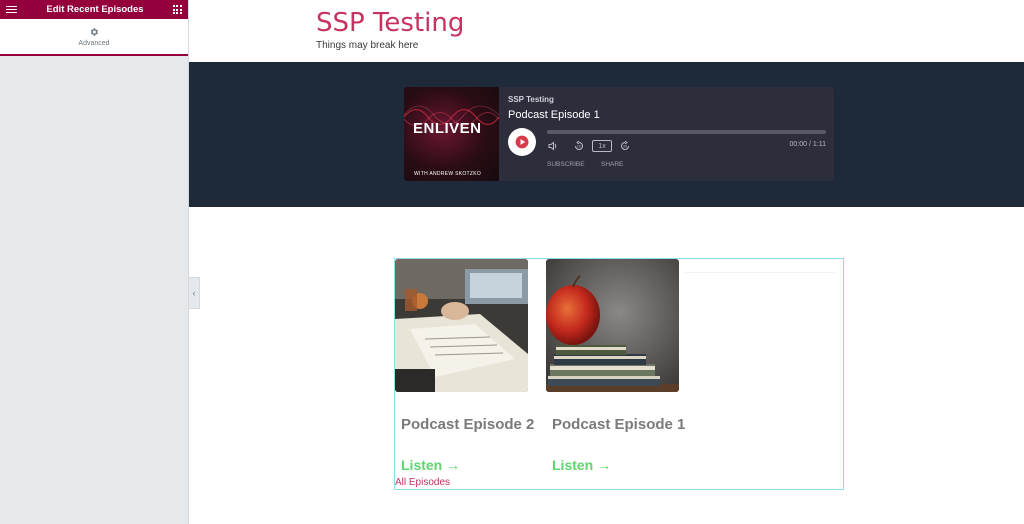 The width and height of the screenshot is (1024, 524). Describe the element at coordinates (686, 132) in the screenshot. I see `progress-bar` at that location.